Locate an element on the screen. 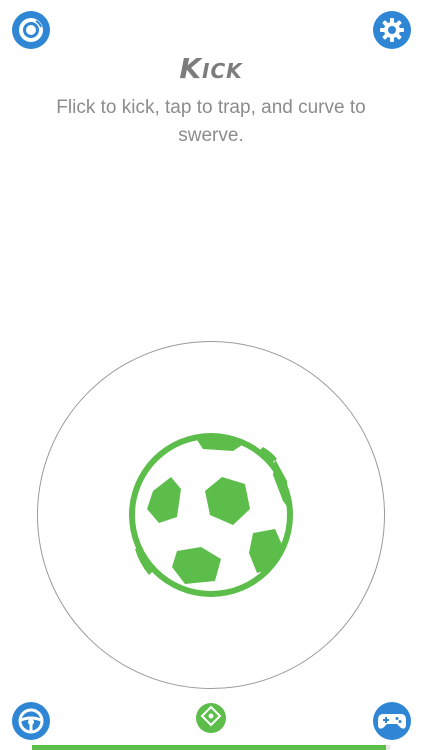 This screenshot has width=422, height=750. direction-pad-button is located at coordinates (211, 718).